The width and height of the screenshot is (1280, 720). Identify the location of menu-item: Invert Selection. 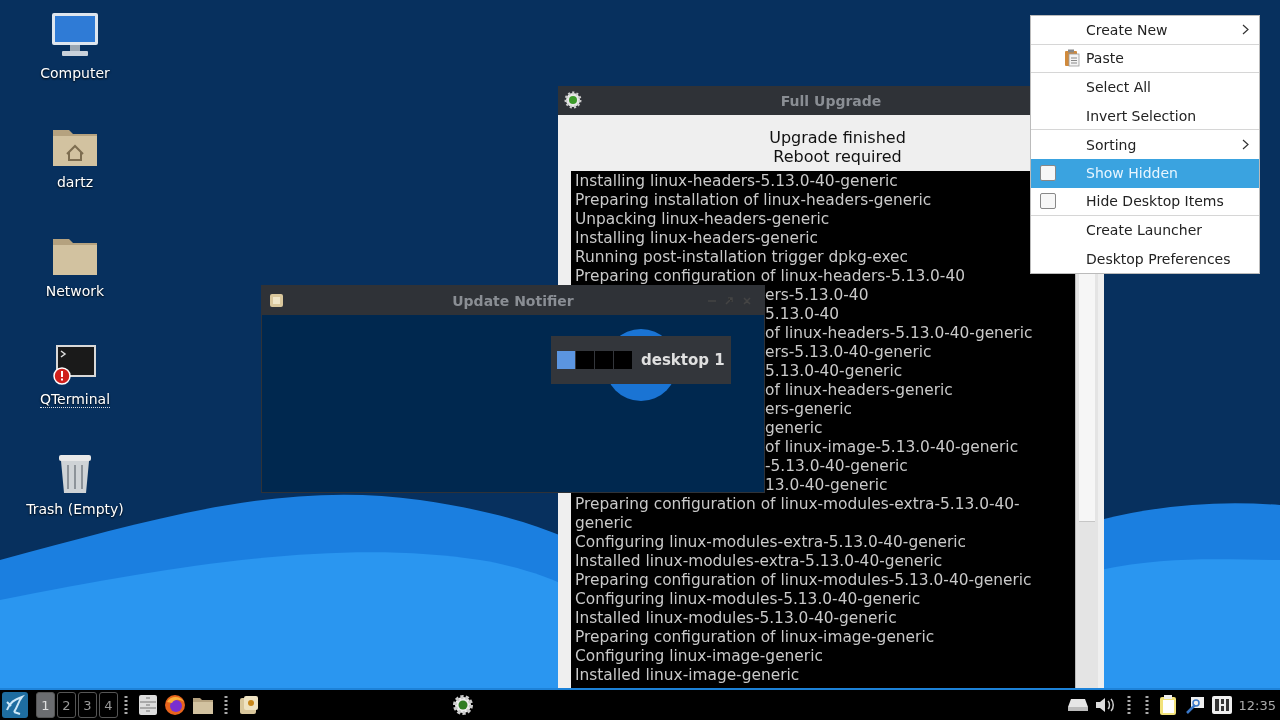
(1145, 116).